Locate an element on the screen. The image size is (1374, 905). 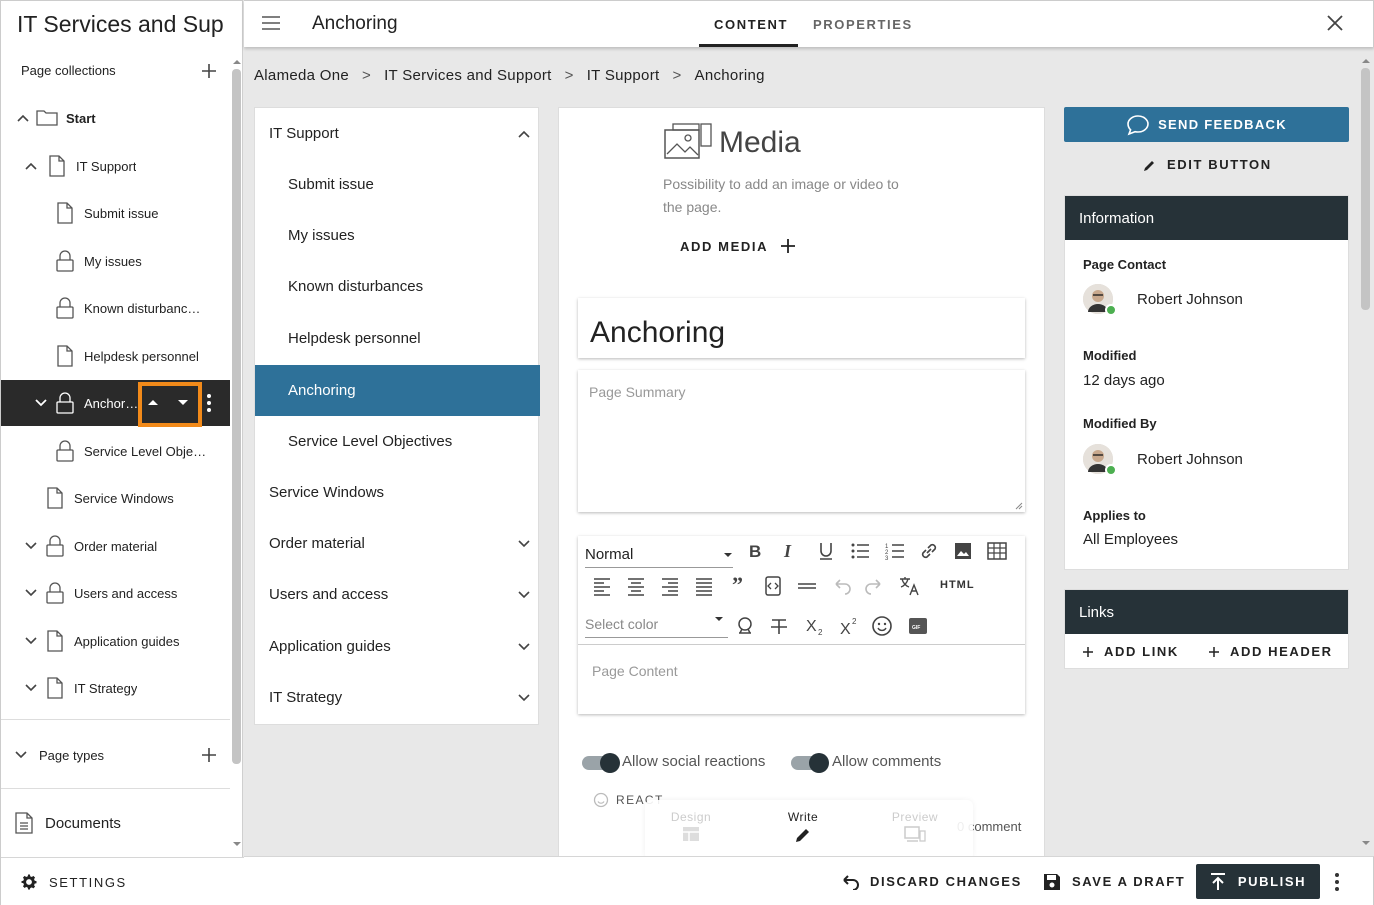
page-types-toggle is located at coordinates (21, 755).